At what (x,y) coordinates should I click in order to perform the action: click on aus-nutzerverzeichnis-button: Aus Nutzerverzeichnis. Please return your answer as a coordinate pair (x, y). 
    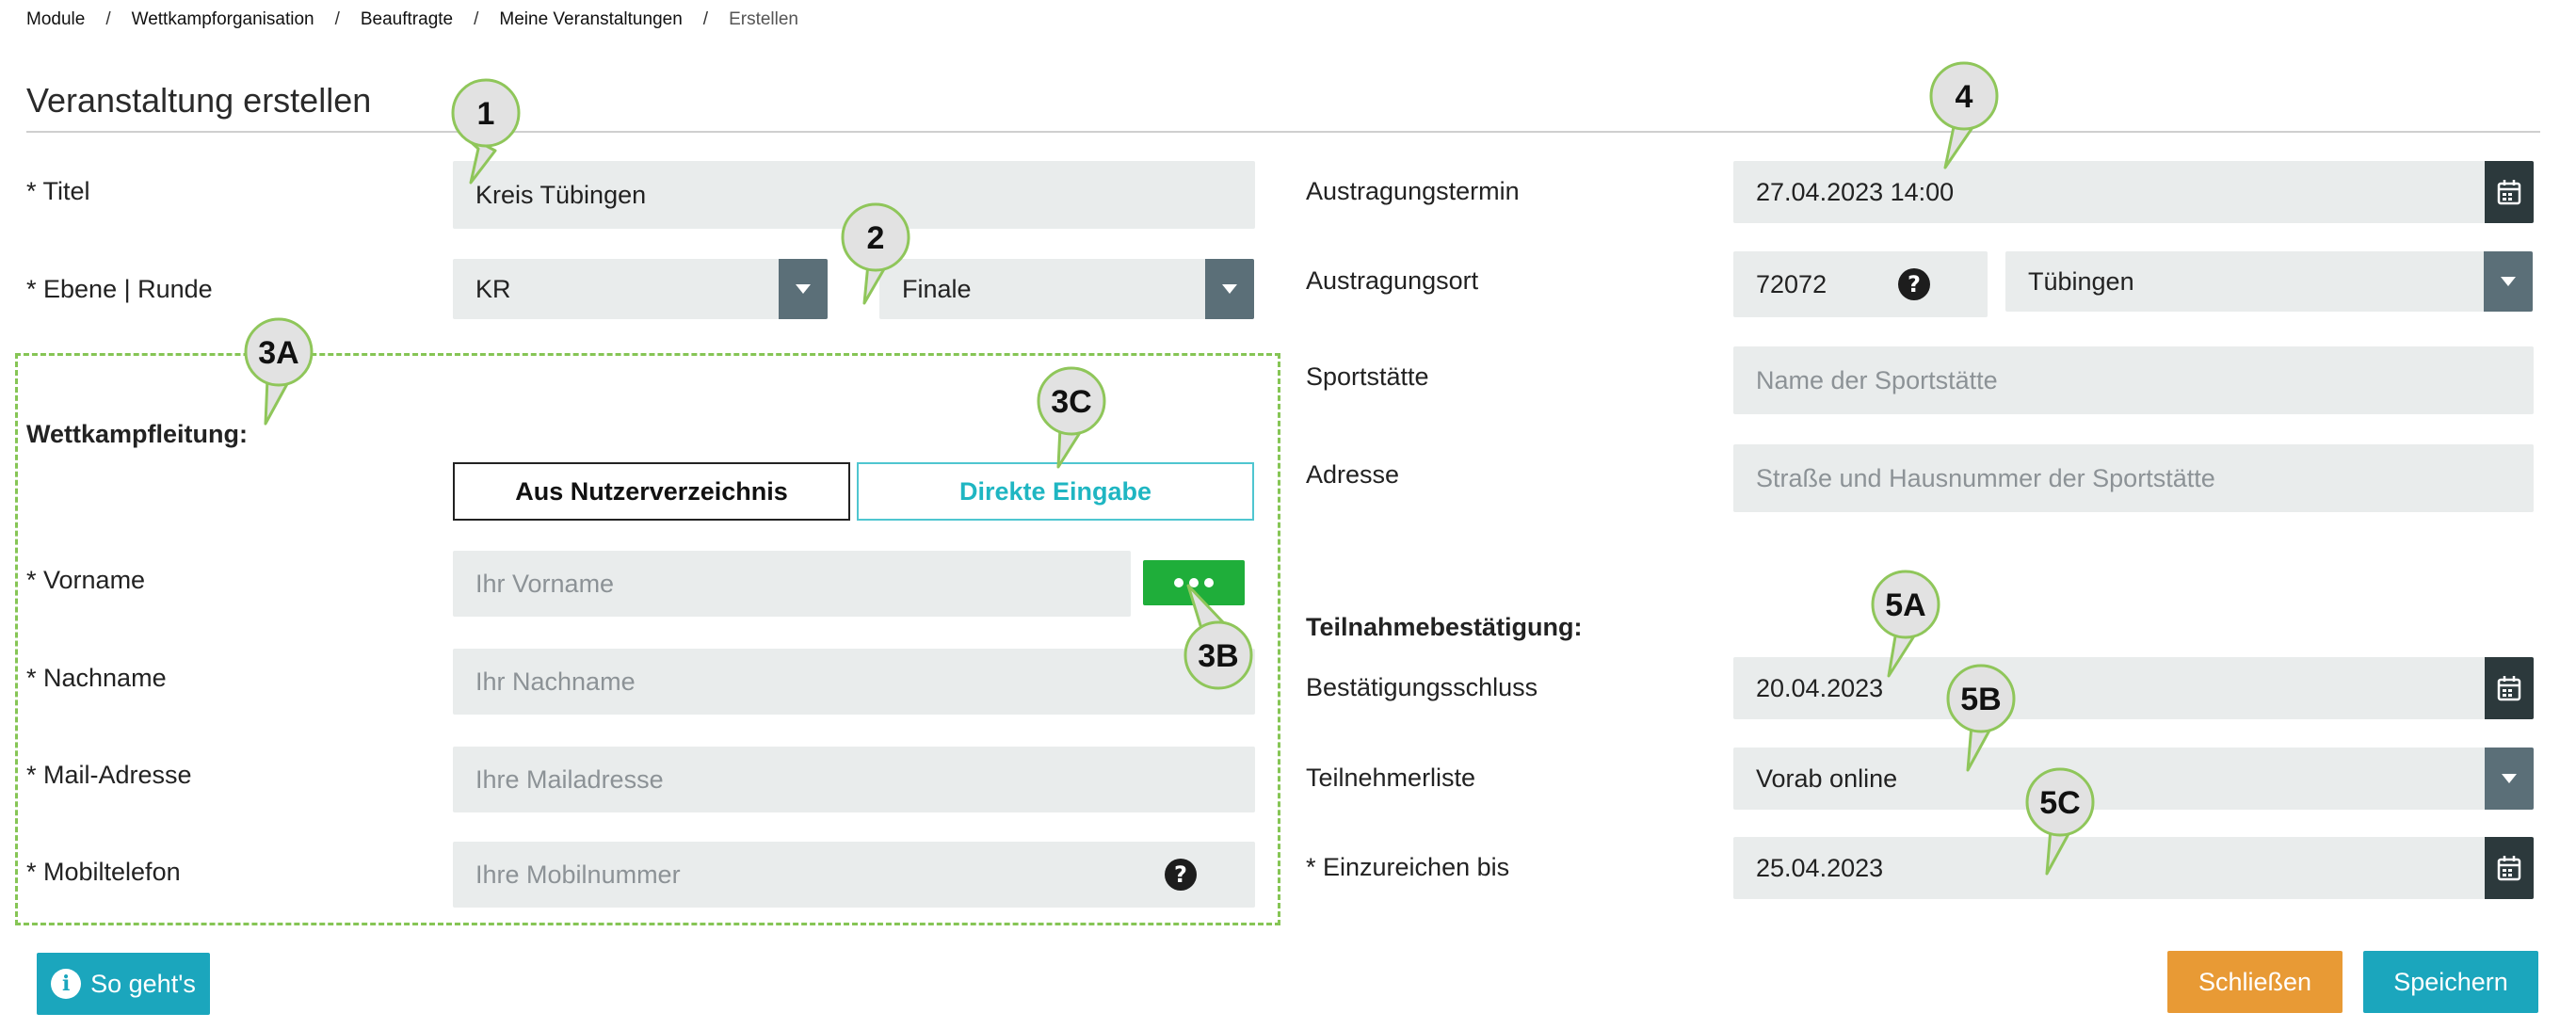
    Looking at the image, I should click on (651, 492).